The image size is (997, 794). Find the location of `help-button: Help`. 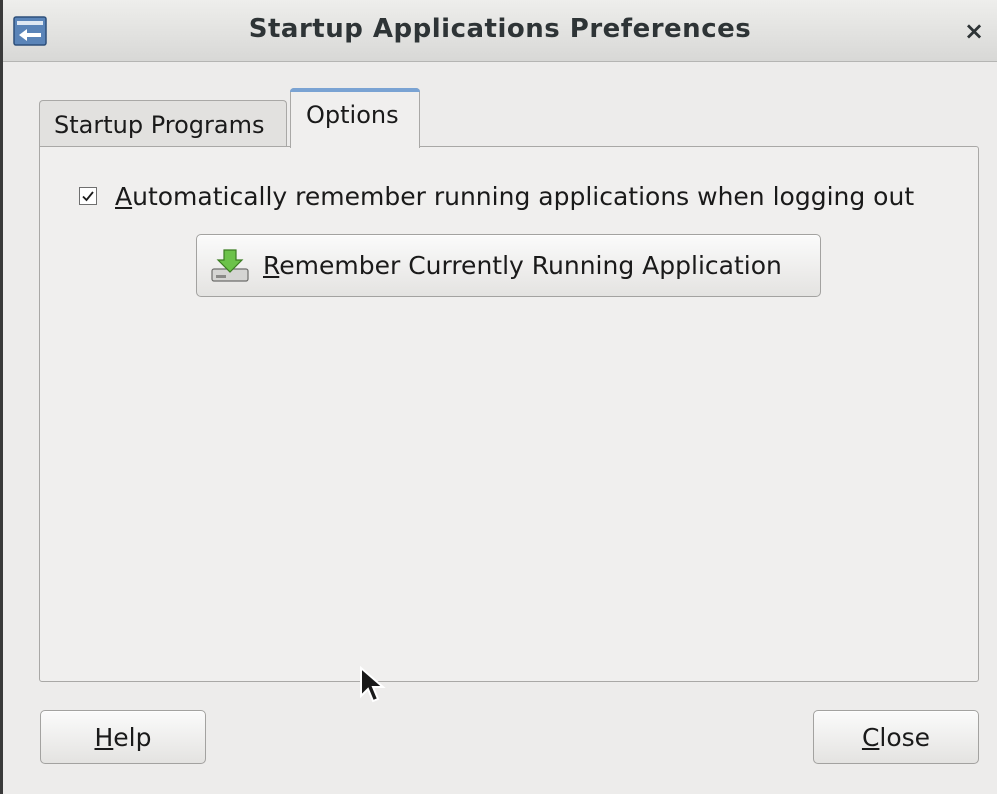

help-button: Help is located at coordinates (123, 737).